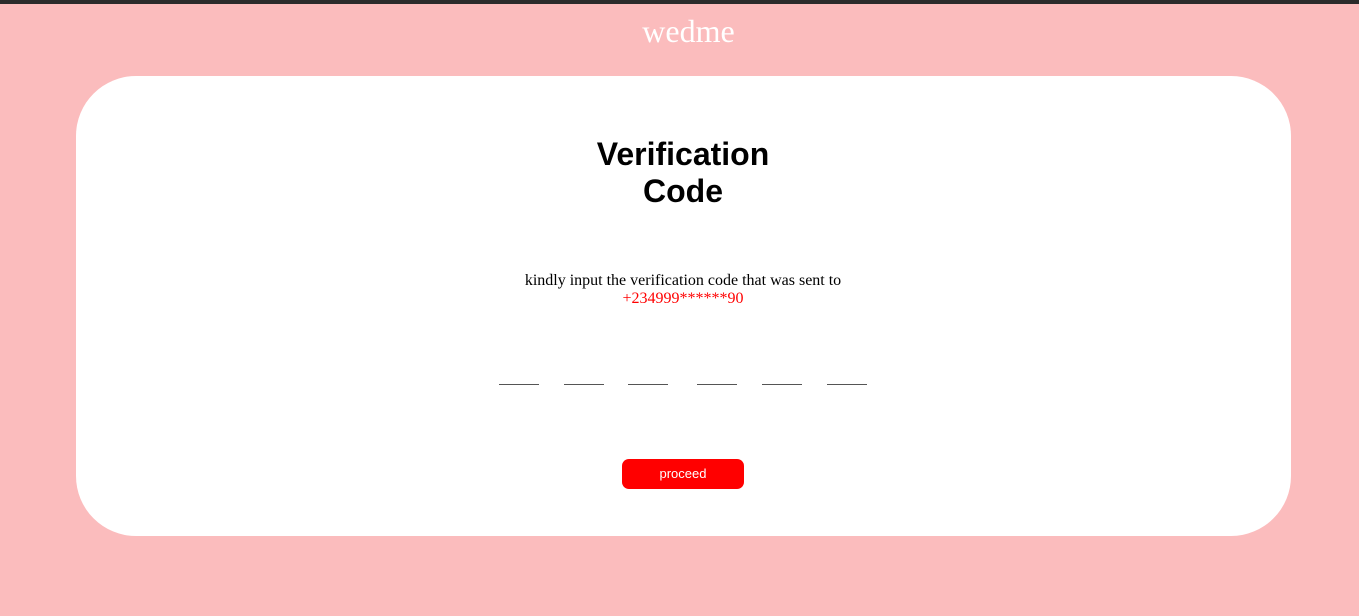 This screenshot has width=1359, height=616. I want to click on masked-phone-number: +234999******90, so click(683, 298).